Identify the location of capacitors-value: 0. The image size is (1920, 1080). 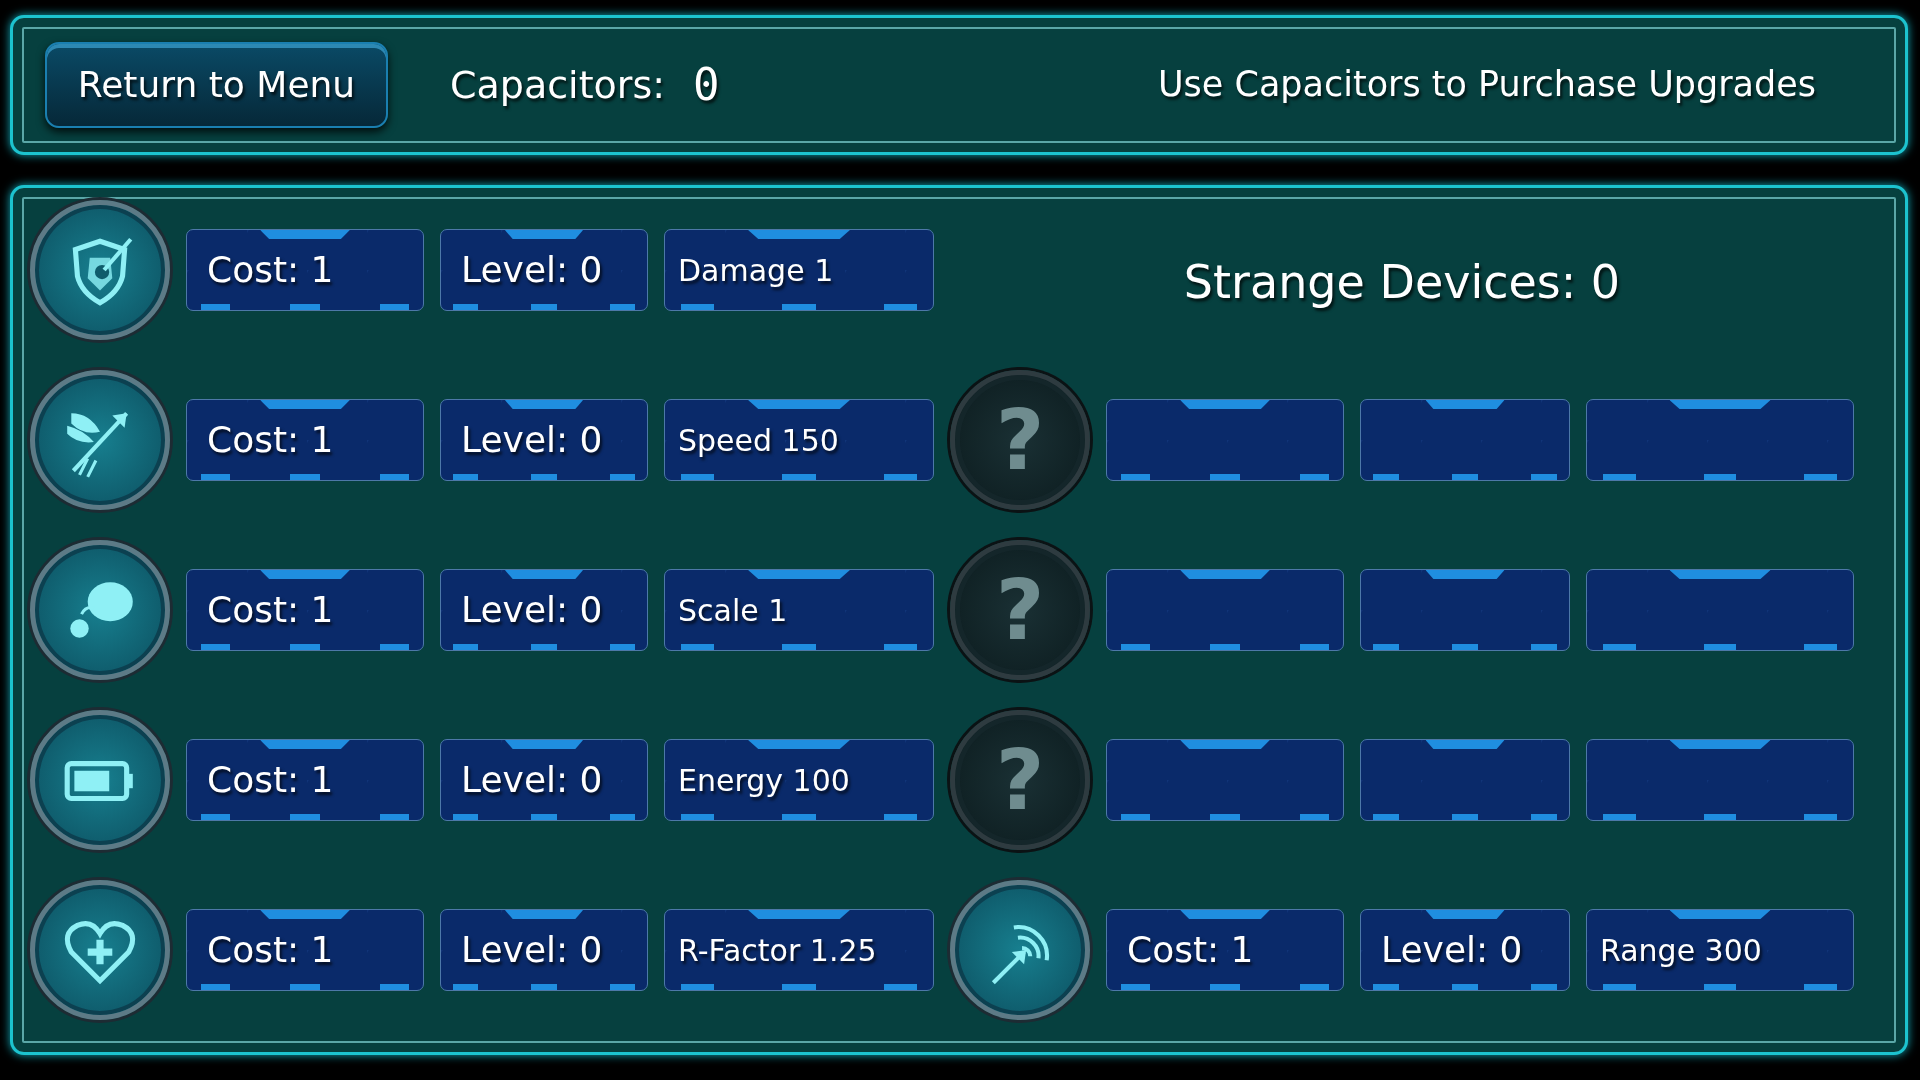
(706, 85).